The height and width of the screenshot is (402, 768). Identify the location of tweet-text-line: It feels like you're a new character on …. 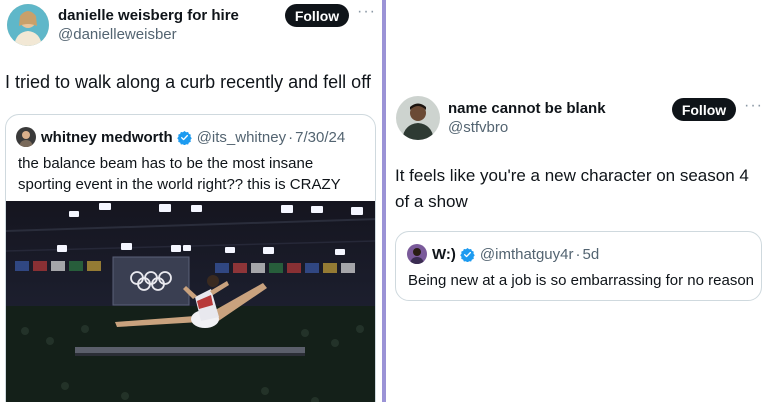
(572, 175).